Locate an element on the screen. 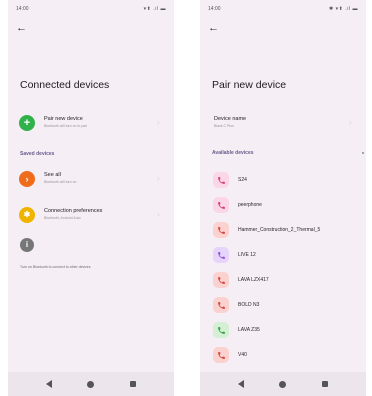 The width and height of the screenshot is (372, 396). device-list-item: LAVA Z35 is located at coordinates (283, 331).